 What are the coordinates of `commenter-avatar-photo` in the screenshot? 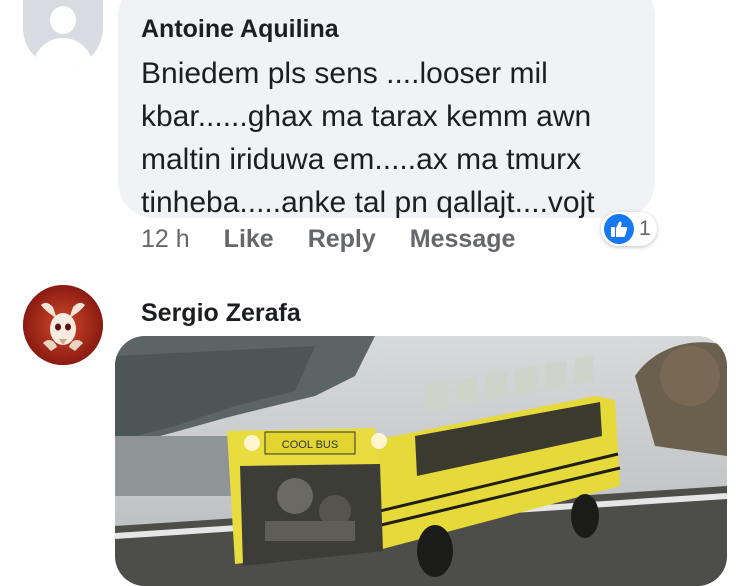 It's located at (63, 325).